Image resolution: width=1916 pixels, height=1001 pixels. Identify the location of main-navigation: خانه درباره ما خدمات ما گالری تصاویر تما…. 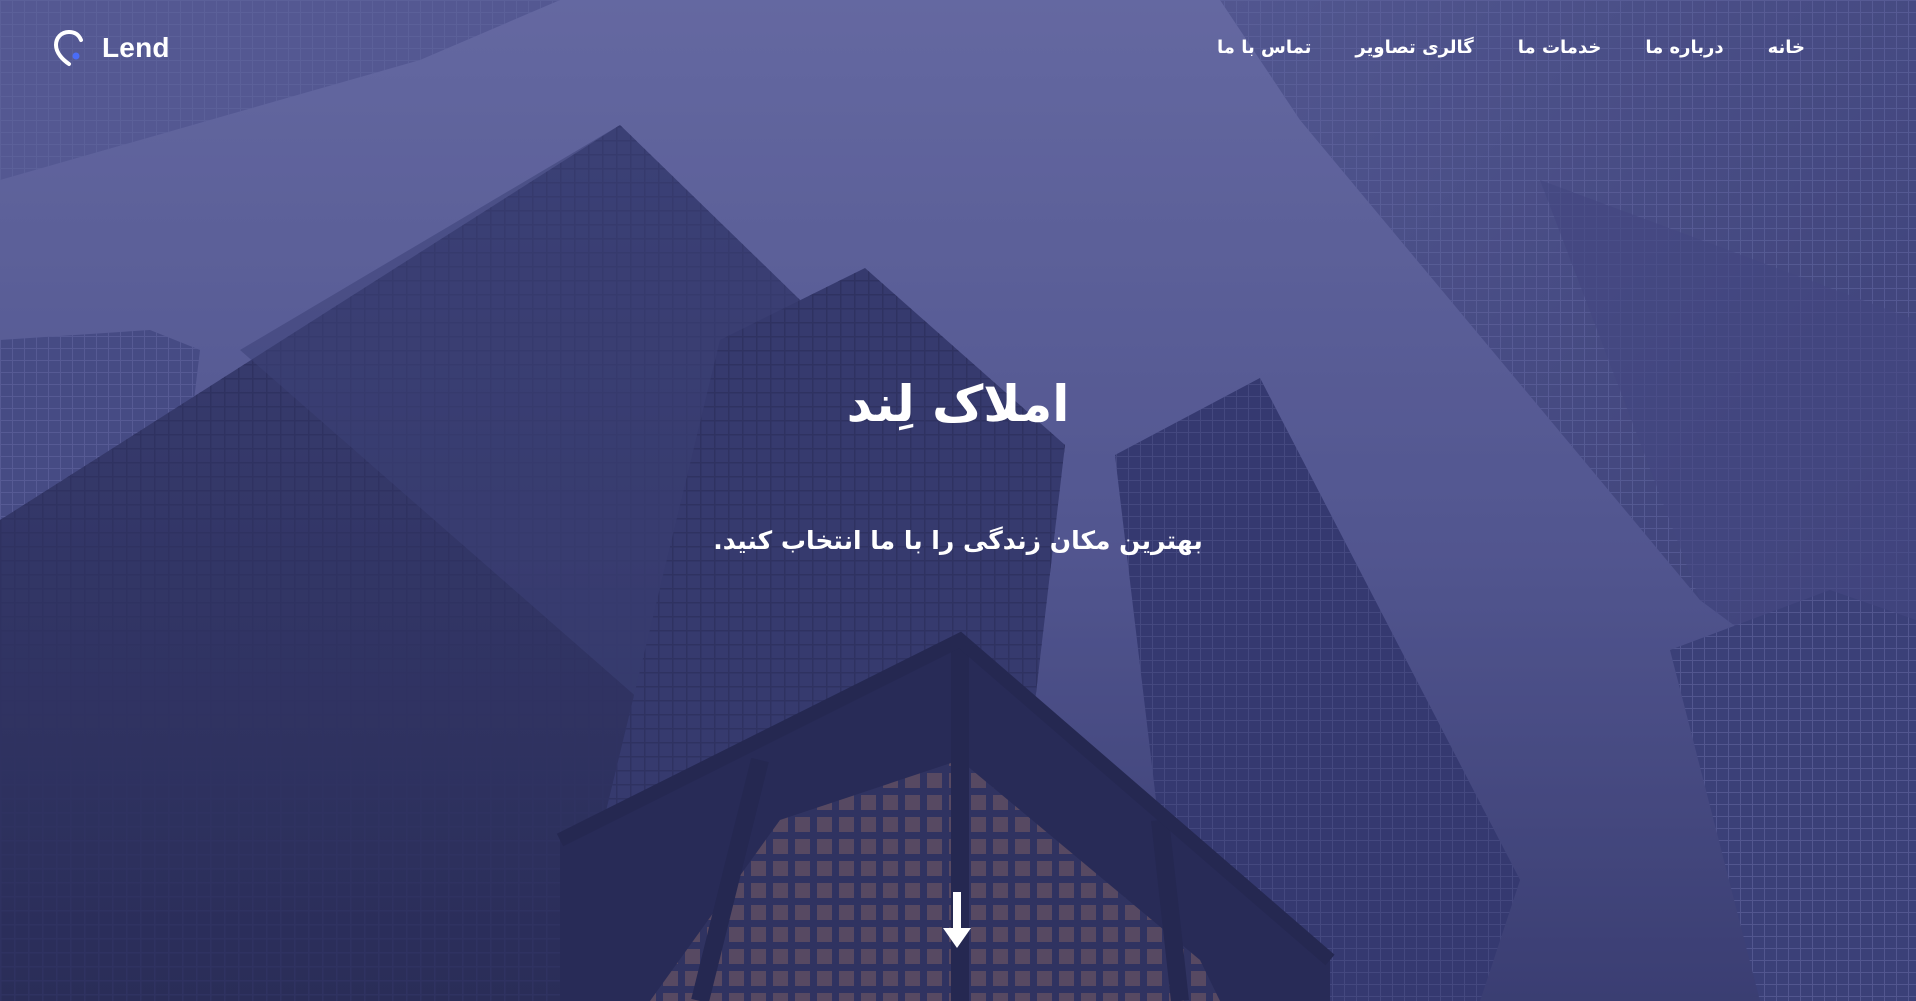
(1511, 47).